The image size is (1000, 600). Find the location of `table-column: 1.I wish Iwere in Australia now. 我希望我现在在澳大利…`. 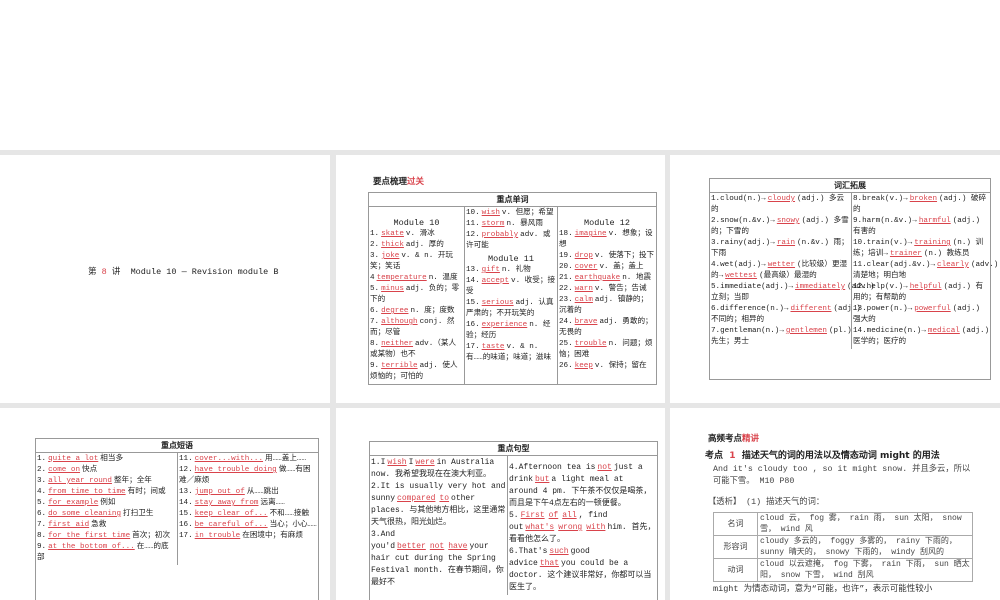

table-column: 1.I wish Iwere in Australia now. 我希望我现在在澳大利… is located at coordinates (438, 525).